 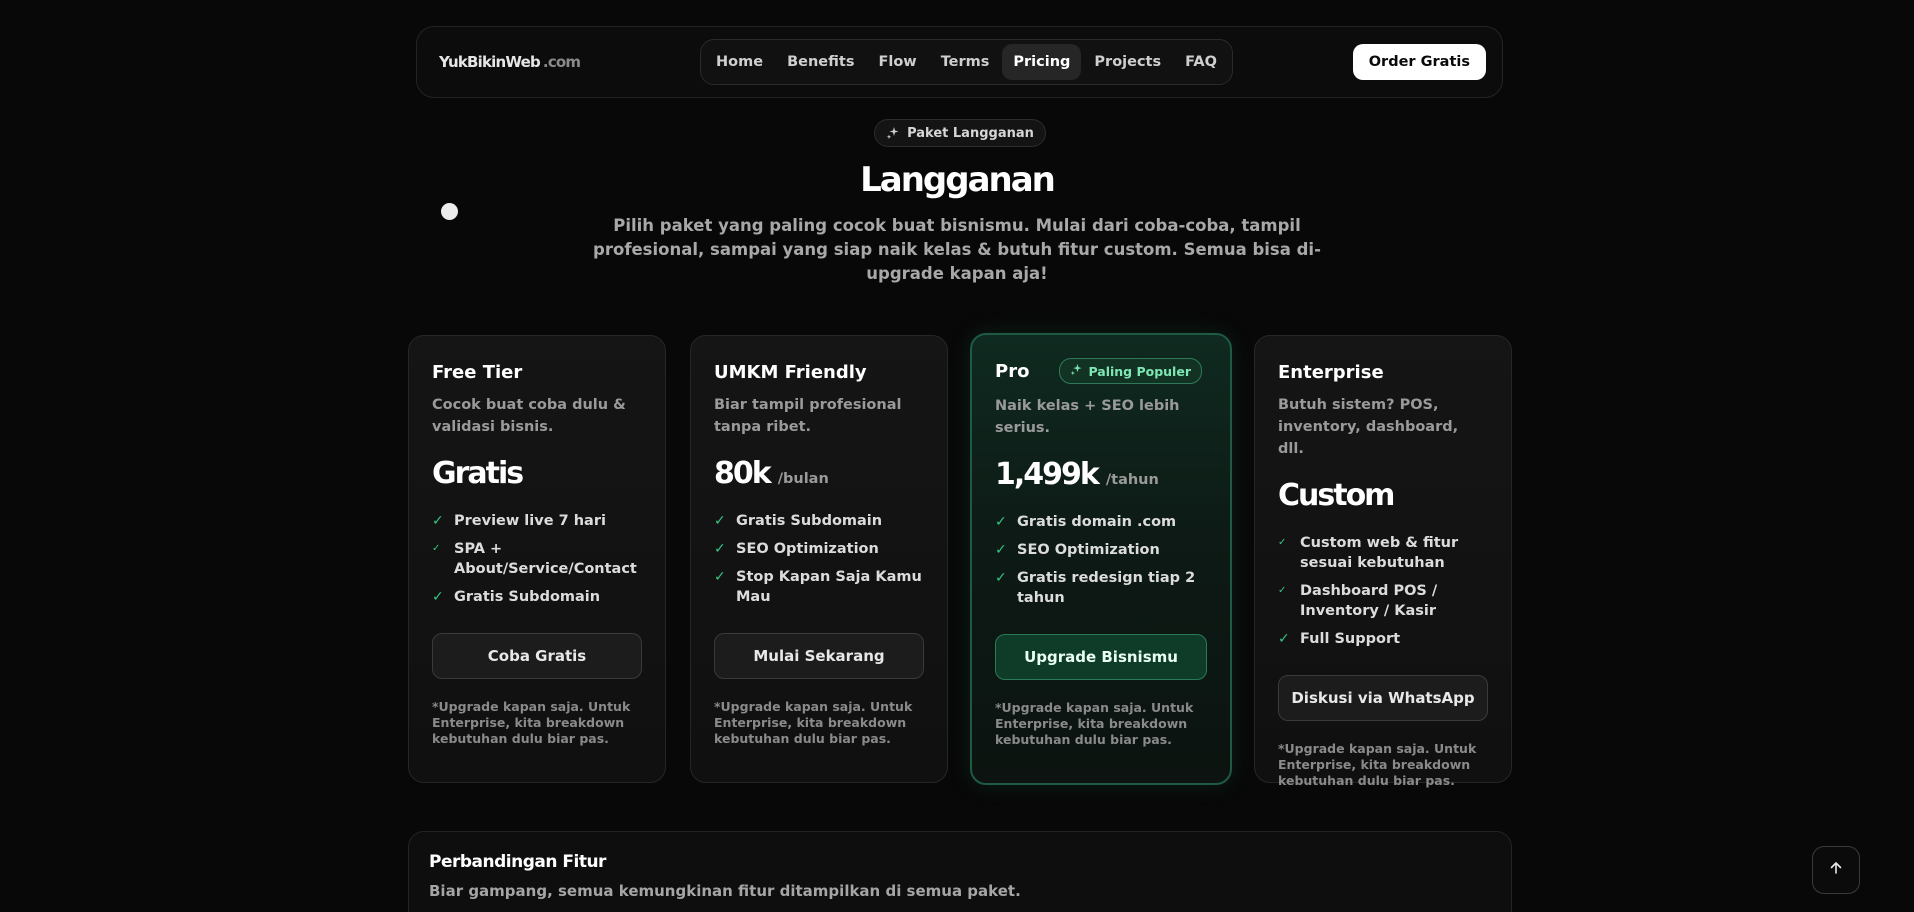 I want to click on order-gratis-button: Order Gratis, so click(x=1419, y=62).